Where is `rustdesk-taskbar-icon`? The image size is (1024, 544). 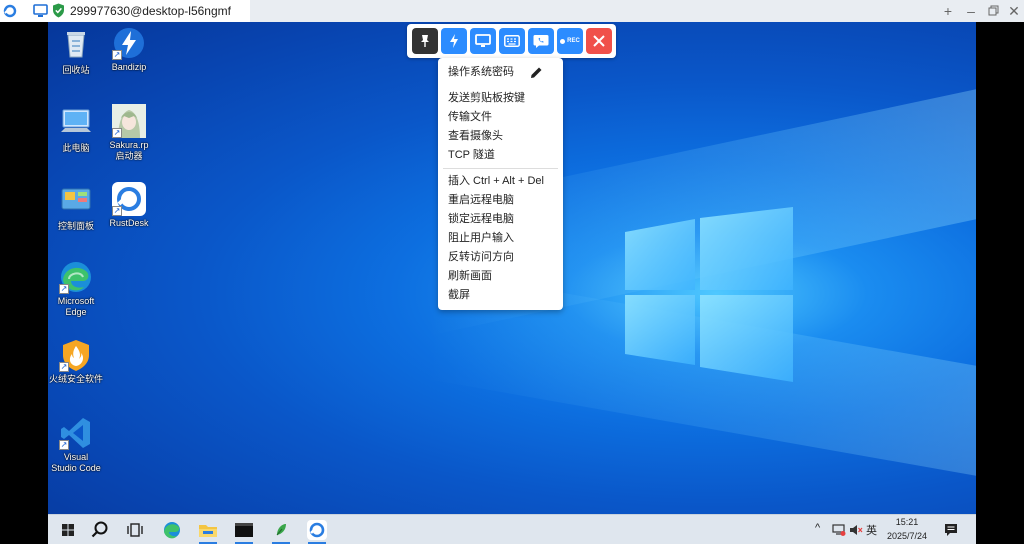
rustdesk-taskbar-icon is located at coordinates (317, 530).